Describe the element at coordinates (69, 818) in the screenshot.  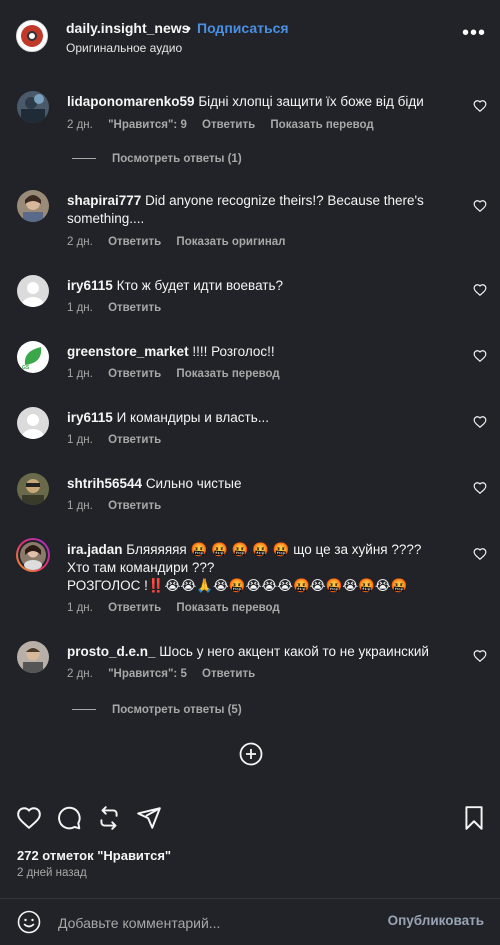
I see `comment-icon` at that location.